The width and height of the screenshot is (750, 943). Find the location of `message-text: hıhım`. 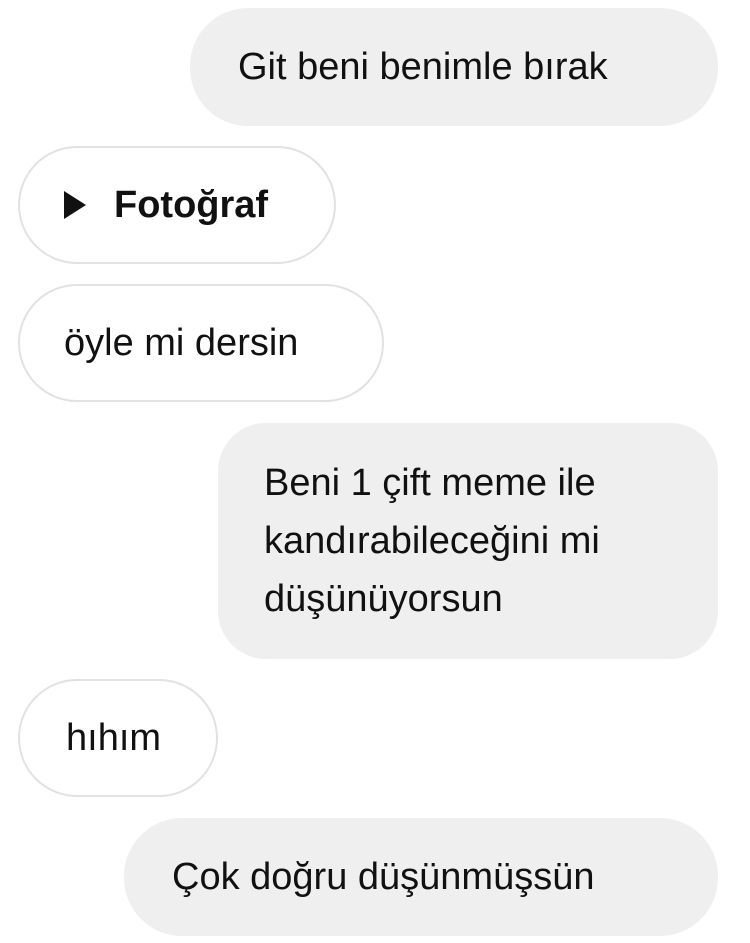

message-text: hıhım is located at coordinates (114, 738).